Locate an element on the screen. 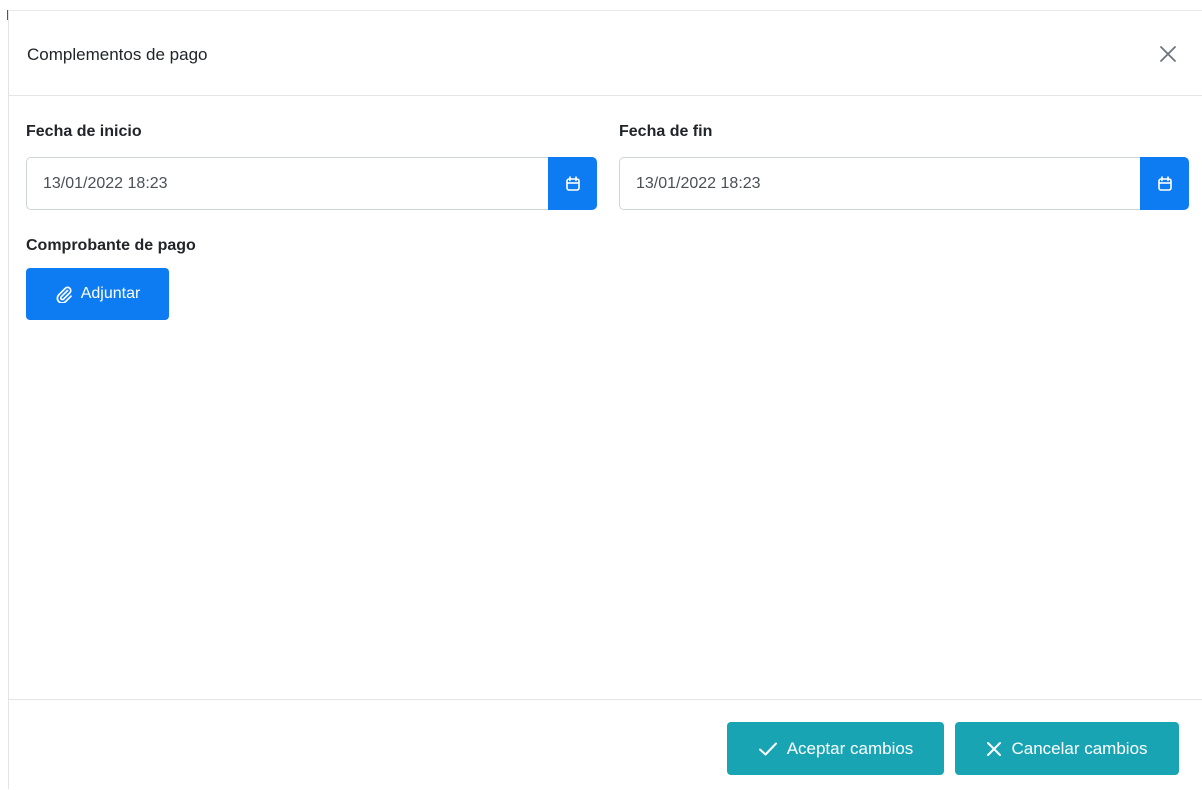 This screenshot has width=1202, height=790. accept-changes-button: Aceptar cambios is located at coordinates (835, 748).